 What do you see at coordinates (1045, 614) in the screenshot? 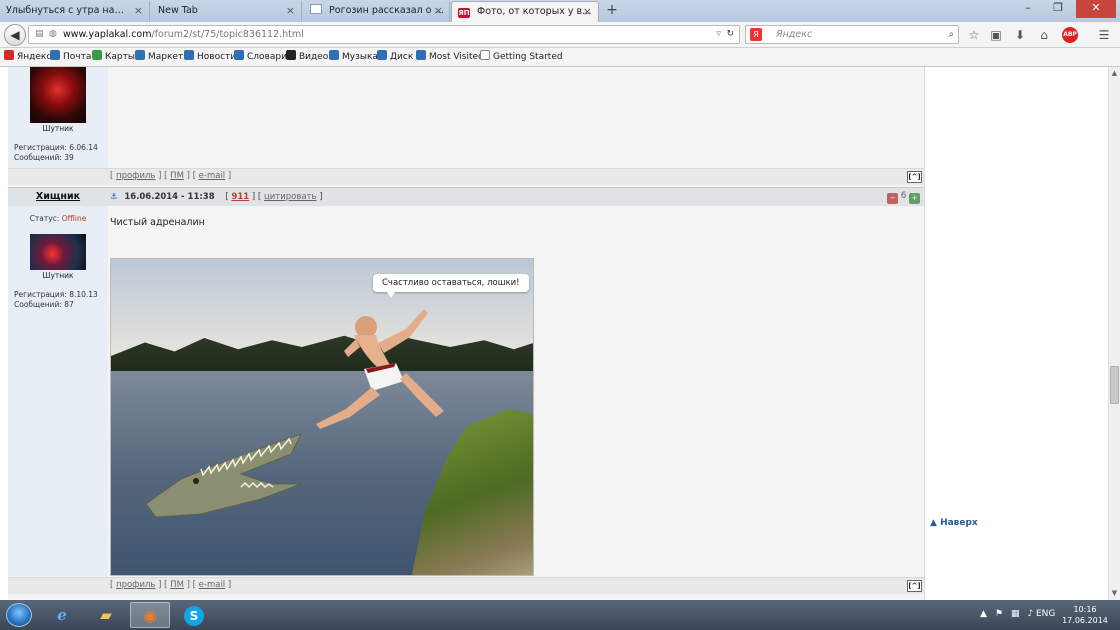
I see `language-indicator: ENG` at bounding box center [1045, 614].